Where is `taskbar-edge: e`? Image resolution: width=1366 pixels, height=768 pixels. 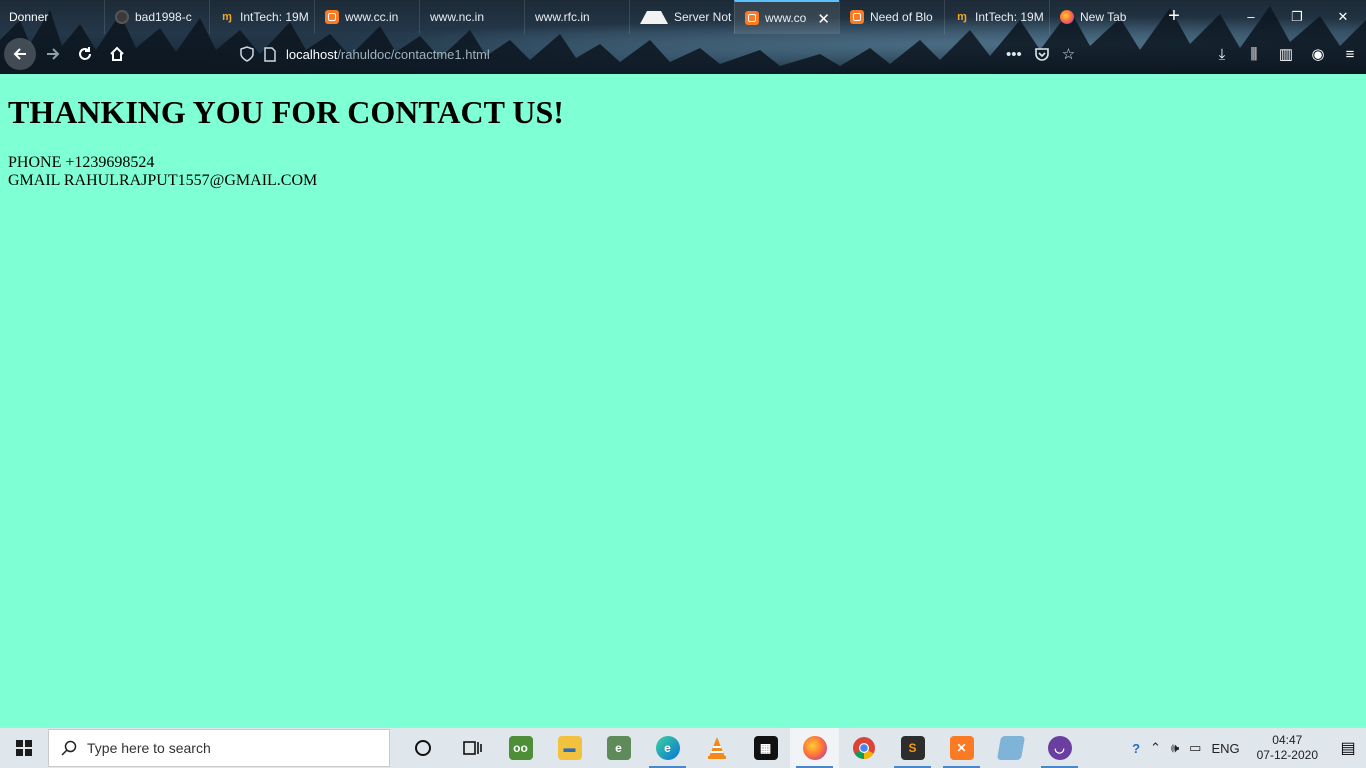
taskbar-edge: e is located at coordinates (667, 748).